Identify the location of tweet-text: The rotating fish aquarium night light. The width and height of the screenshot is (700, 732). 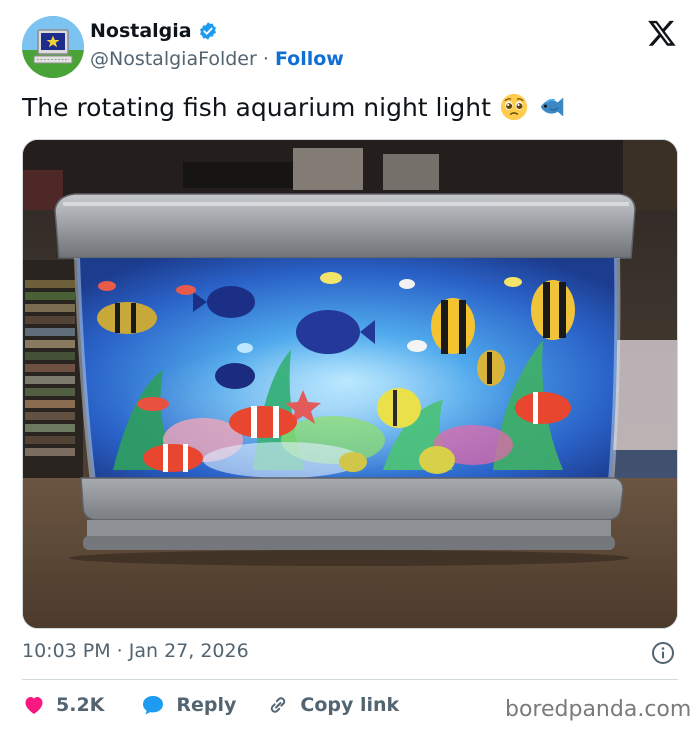
(294, 107).